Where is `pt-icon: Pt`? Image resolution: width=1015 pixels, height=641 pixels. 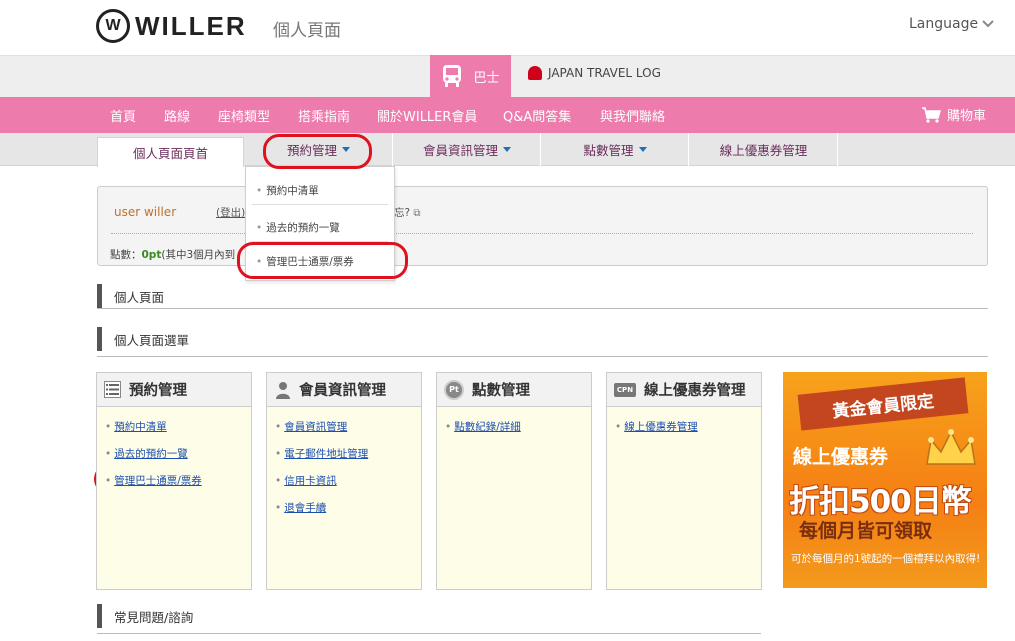
pt-icon: Pt is located at coordinates (454, 389).